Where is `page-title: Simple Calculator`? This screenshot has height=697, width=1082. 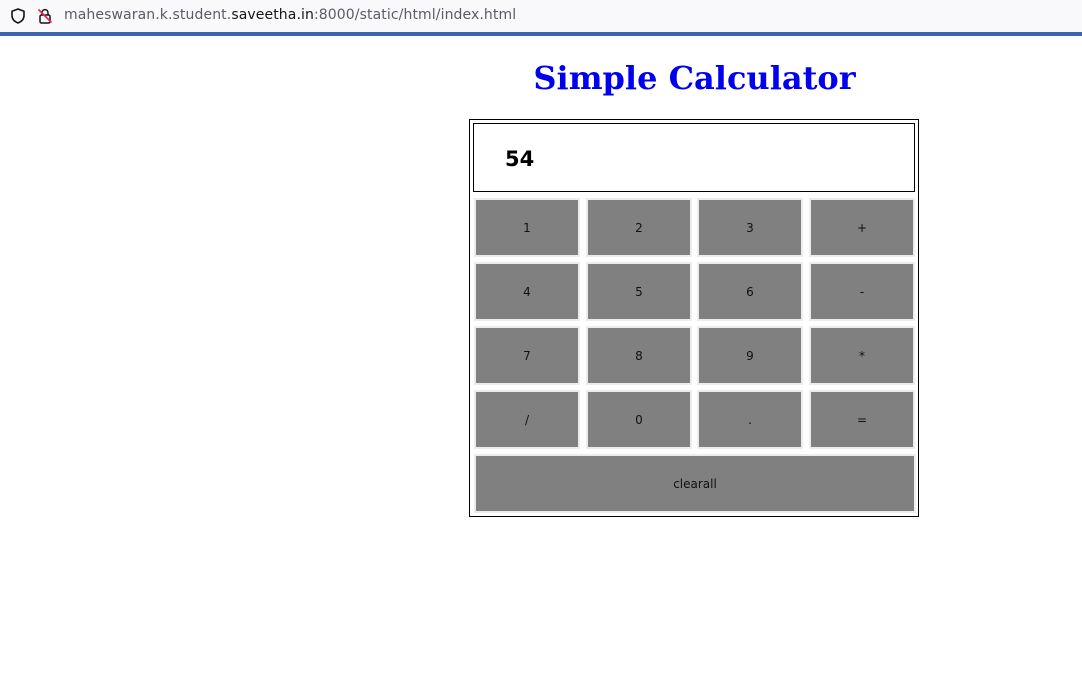 page-title: Simple Calculator is located at coordinates (694, 78).